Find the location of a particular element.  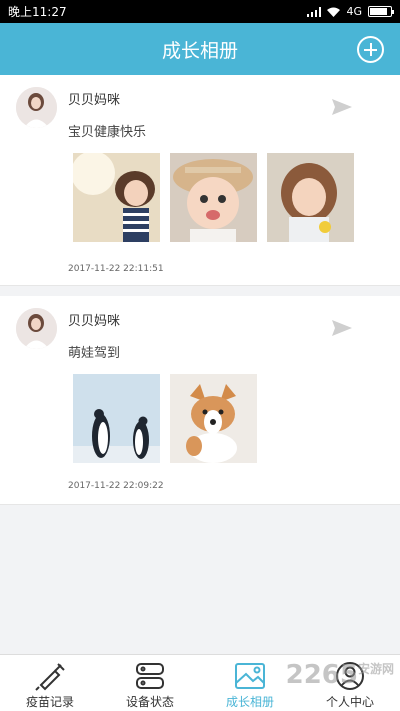

watermark-number: 2265 is located at coordinates (321, 675).